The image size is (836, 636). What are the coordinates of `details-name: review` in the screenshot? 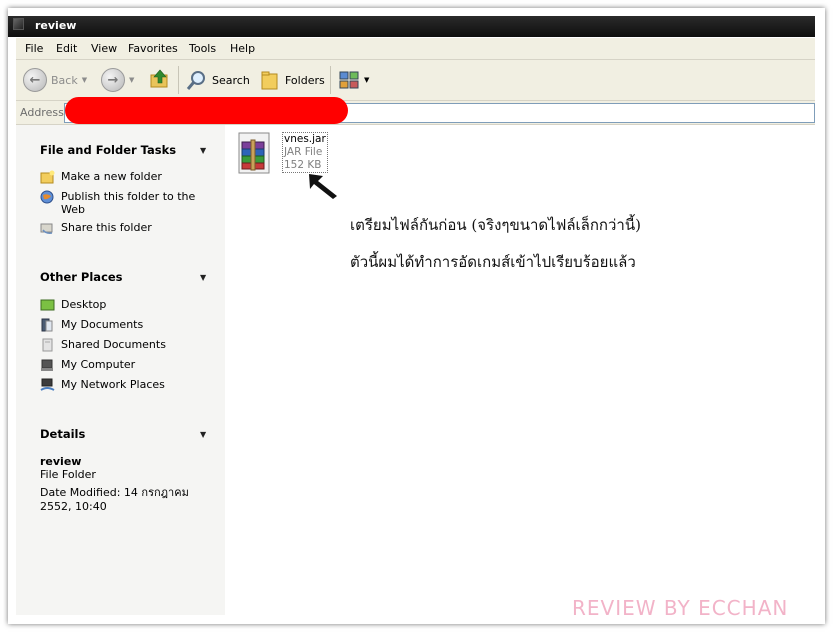 It's located at (61, 461).